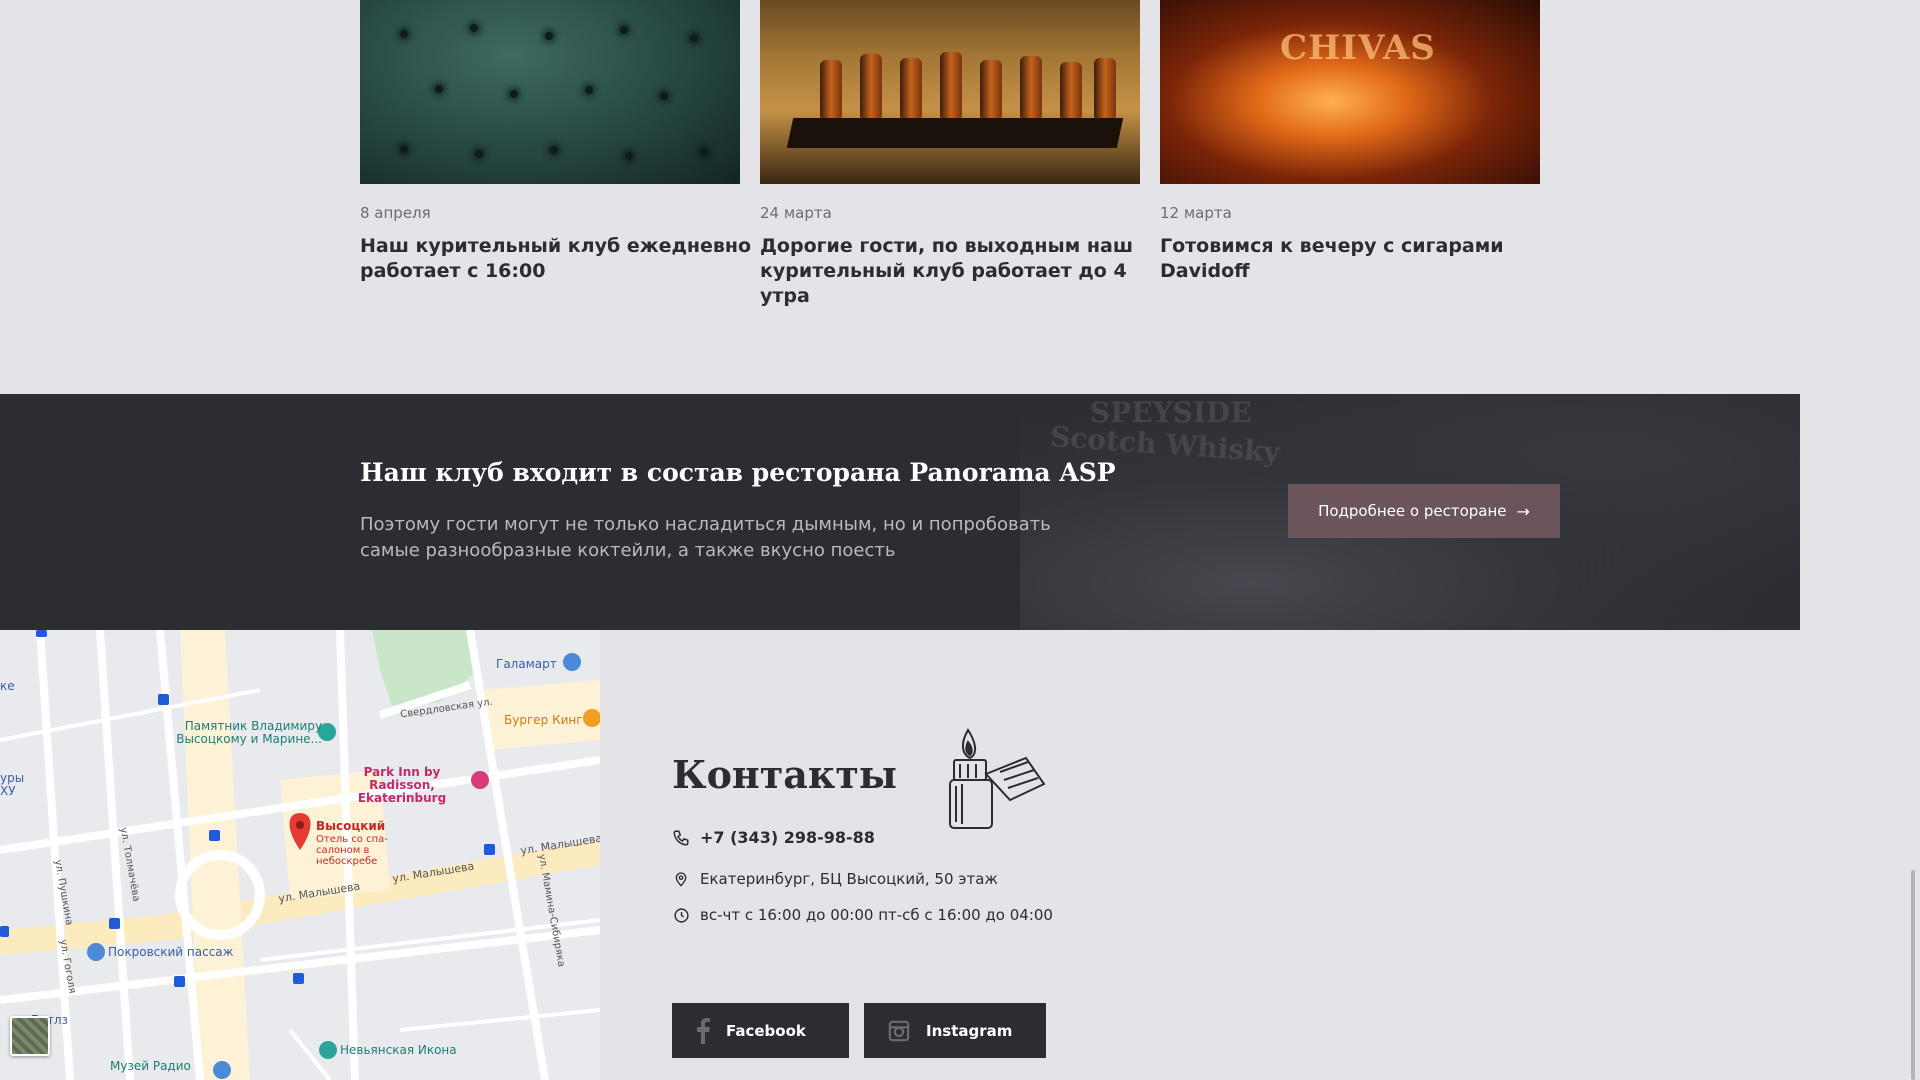  I want to click on map-label-museum-radio: Музей Радио, so click(150, 1066).